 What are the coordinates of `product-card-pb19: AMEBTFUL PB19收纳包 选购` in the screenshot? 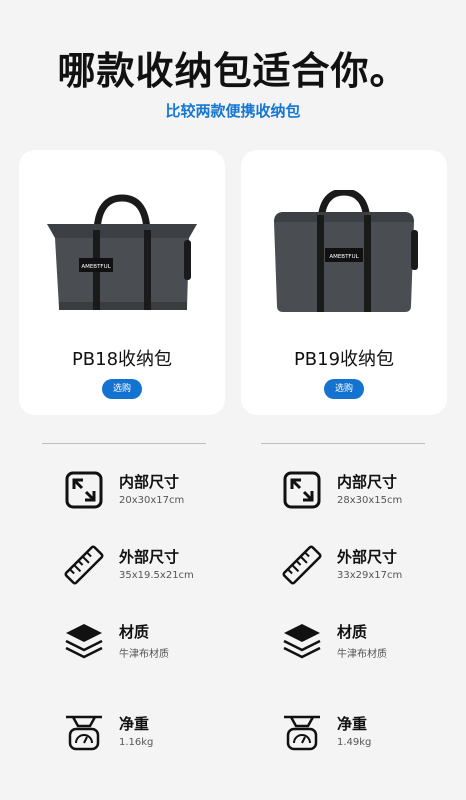 It's located at (344, 282).